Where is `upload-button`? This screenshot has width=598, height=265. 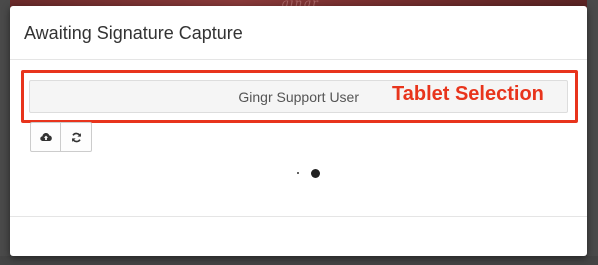
upload-button is located at coordinates (45, 137).